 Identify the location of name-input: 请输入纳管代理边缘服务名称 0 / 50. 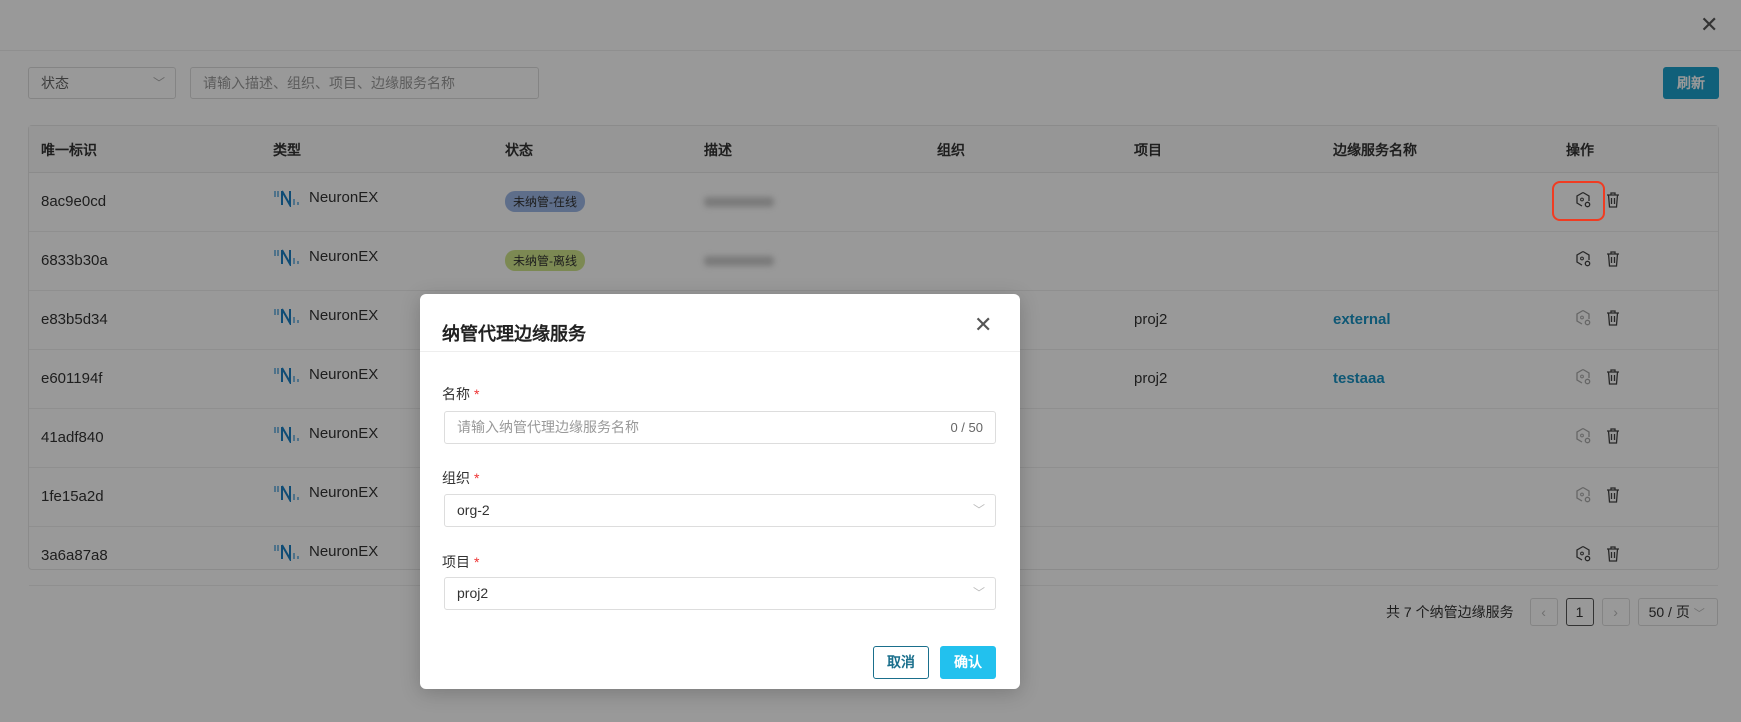
(720, 427).